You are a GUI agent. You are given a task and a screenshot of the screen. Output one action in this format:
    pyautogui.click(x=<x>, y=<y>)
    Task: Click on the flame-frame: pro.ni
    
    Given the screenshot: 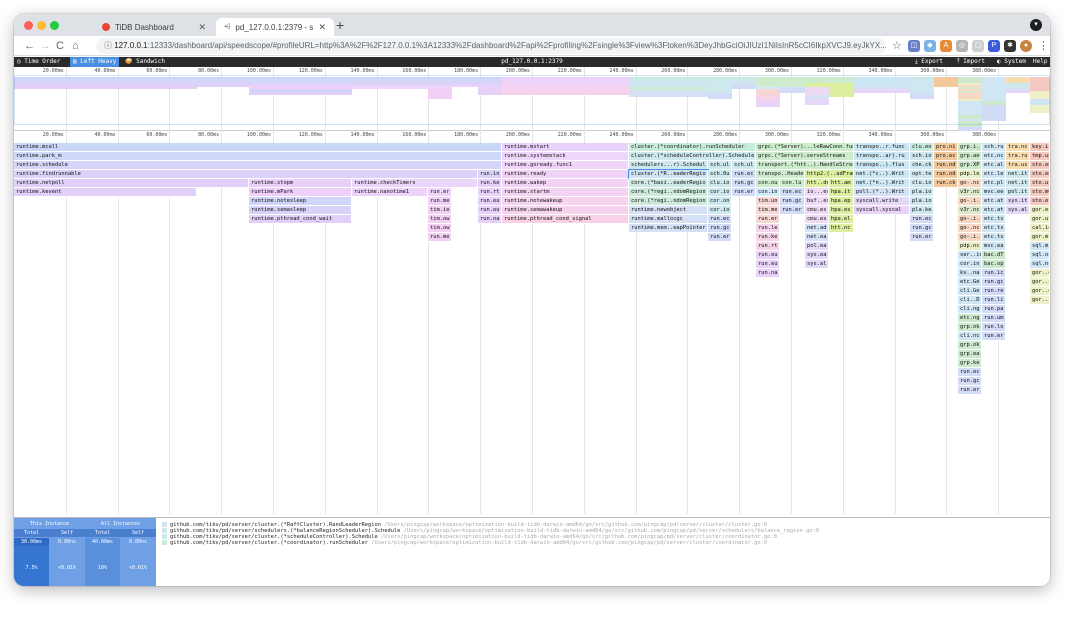 What is the action you would take?
    pyautogui.click(x=946, y=147)
    